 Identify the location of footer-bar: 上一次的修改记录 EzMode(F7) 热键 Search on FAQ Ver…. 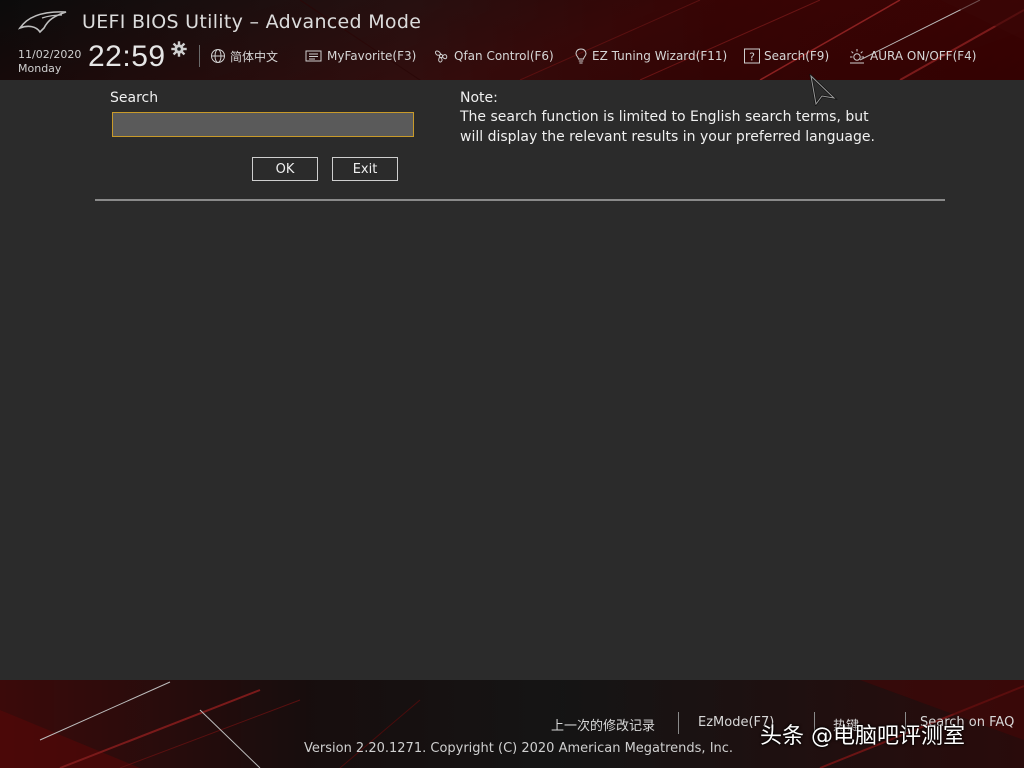
(512, 724).